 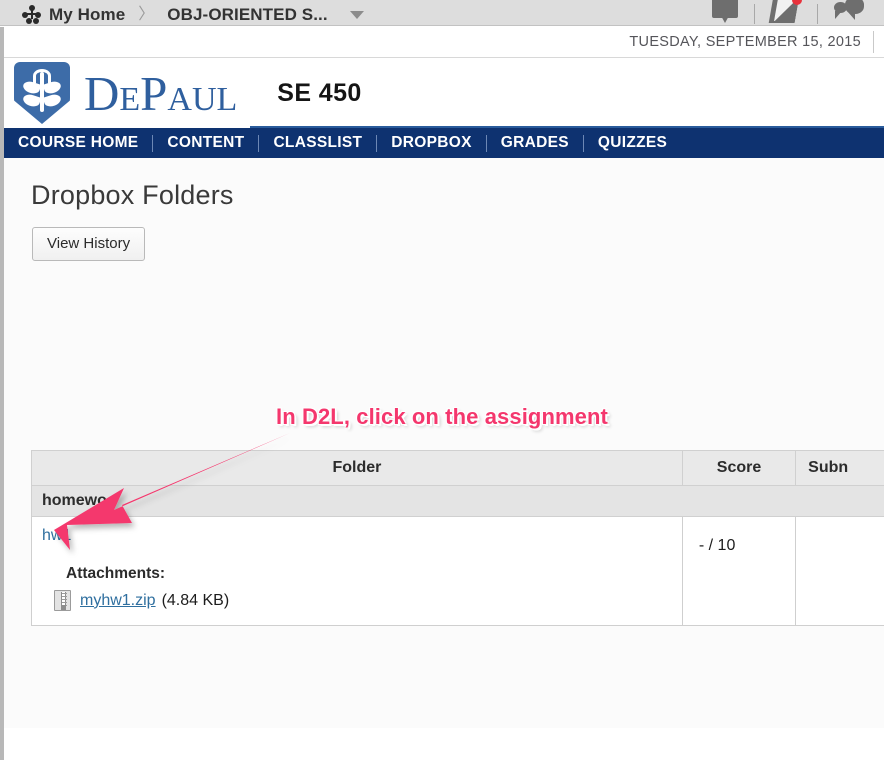 What do you see at coordinates (431, 143) in the screenshot?
I see `nav-item-dropbox: DROPBOX` at bounding box center [431, 143].